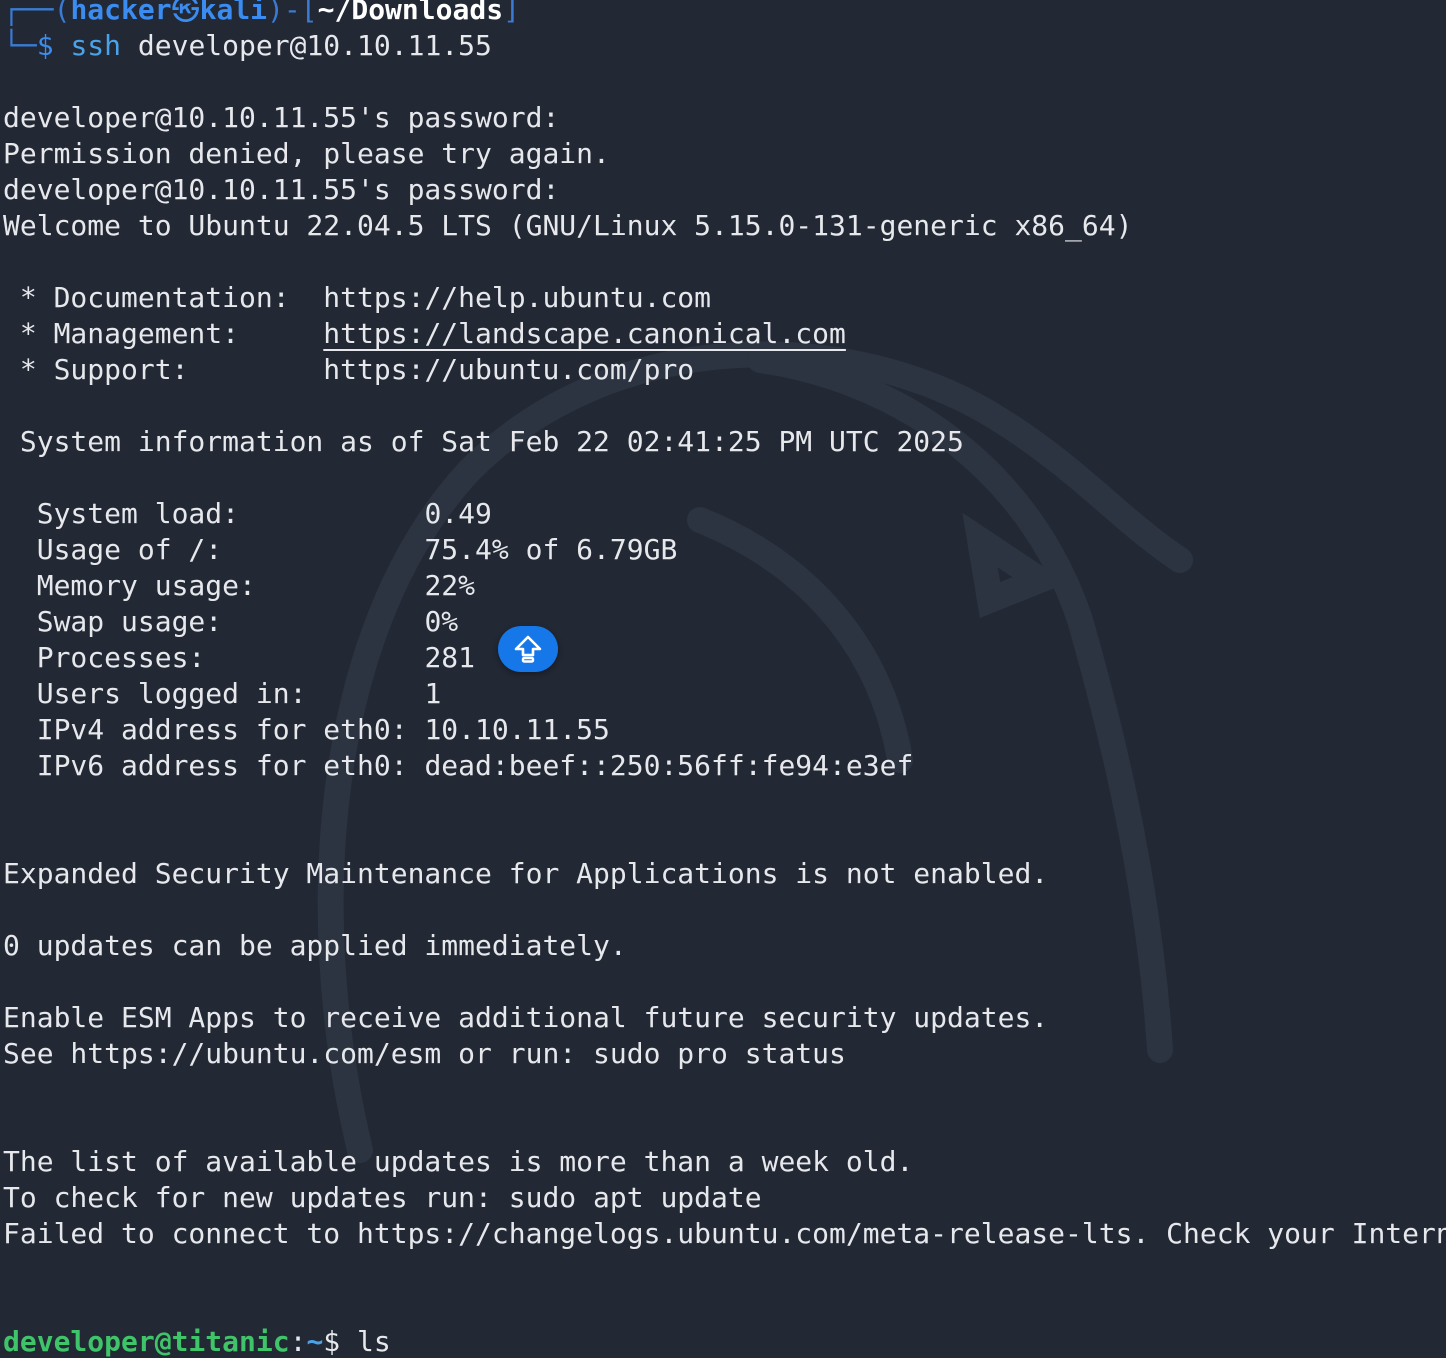  I want to click on prompt-dollar: $, so click(45, 45).